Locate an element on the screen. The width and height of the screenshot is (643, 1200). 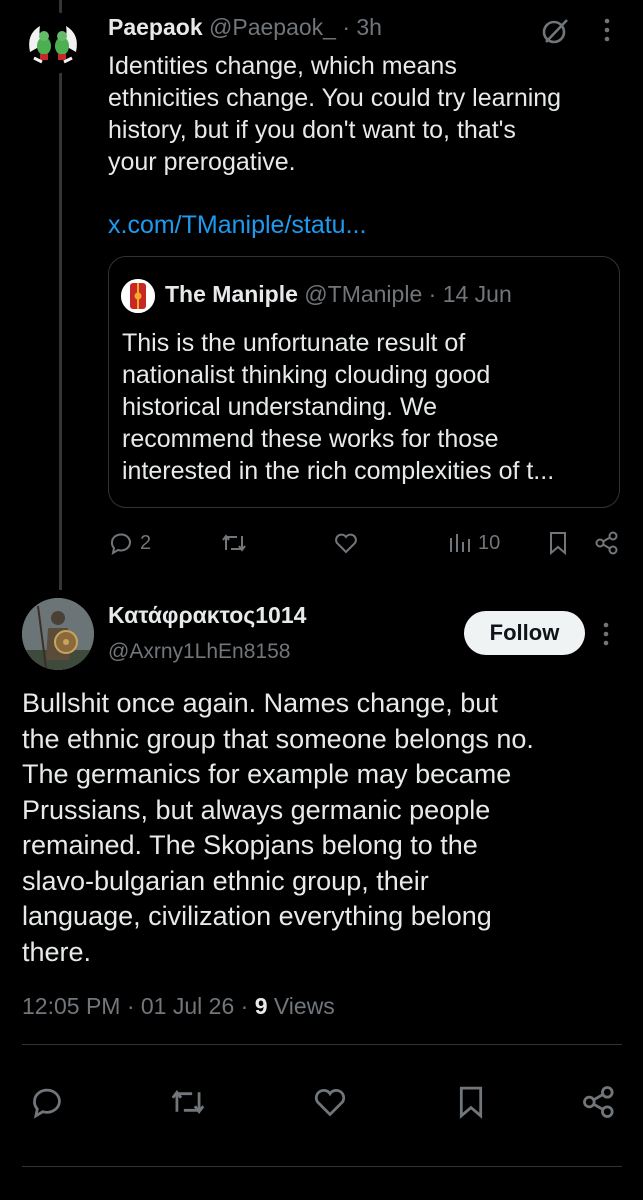
quote-text-line: recommend these works for those is located at coordinates (310, 439).